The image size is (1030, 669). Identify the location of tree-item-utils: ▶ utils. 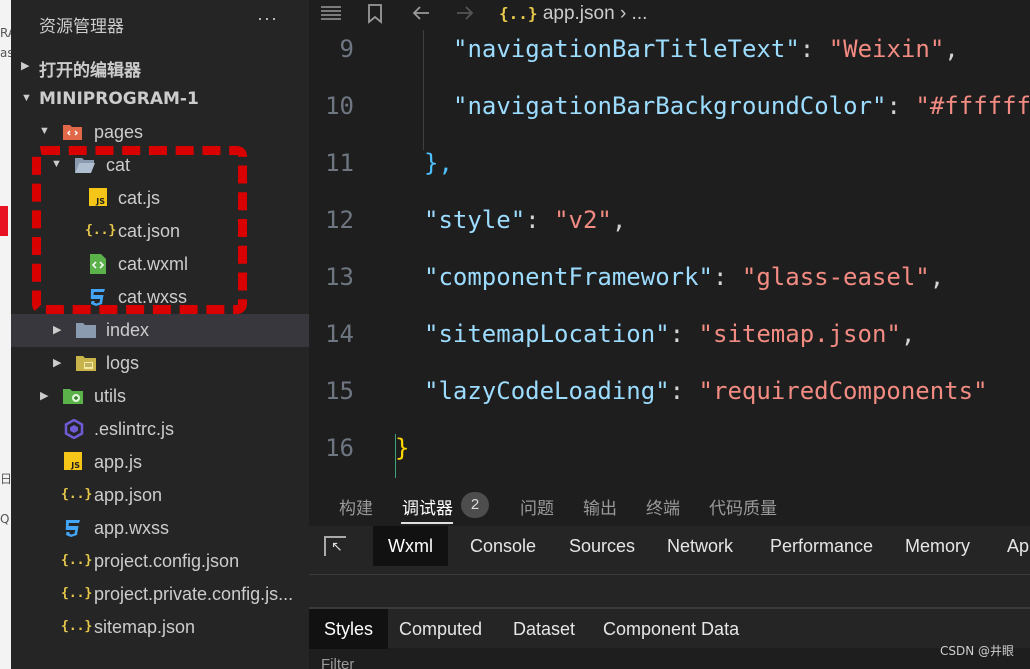
(160, 396).